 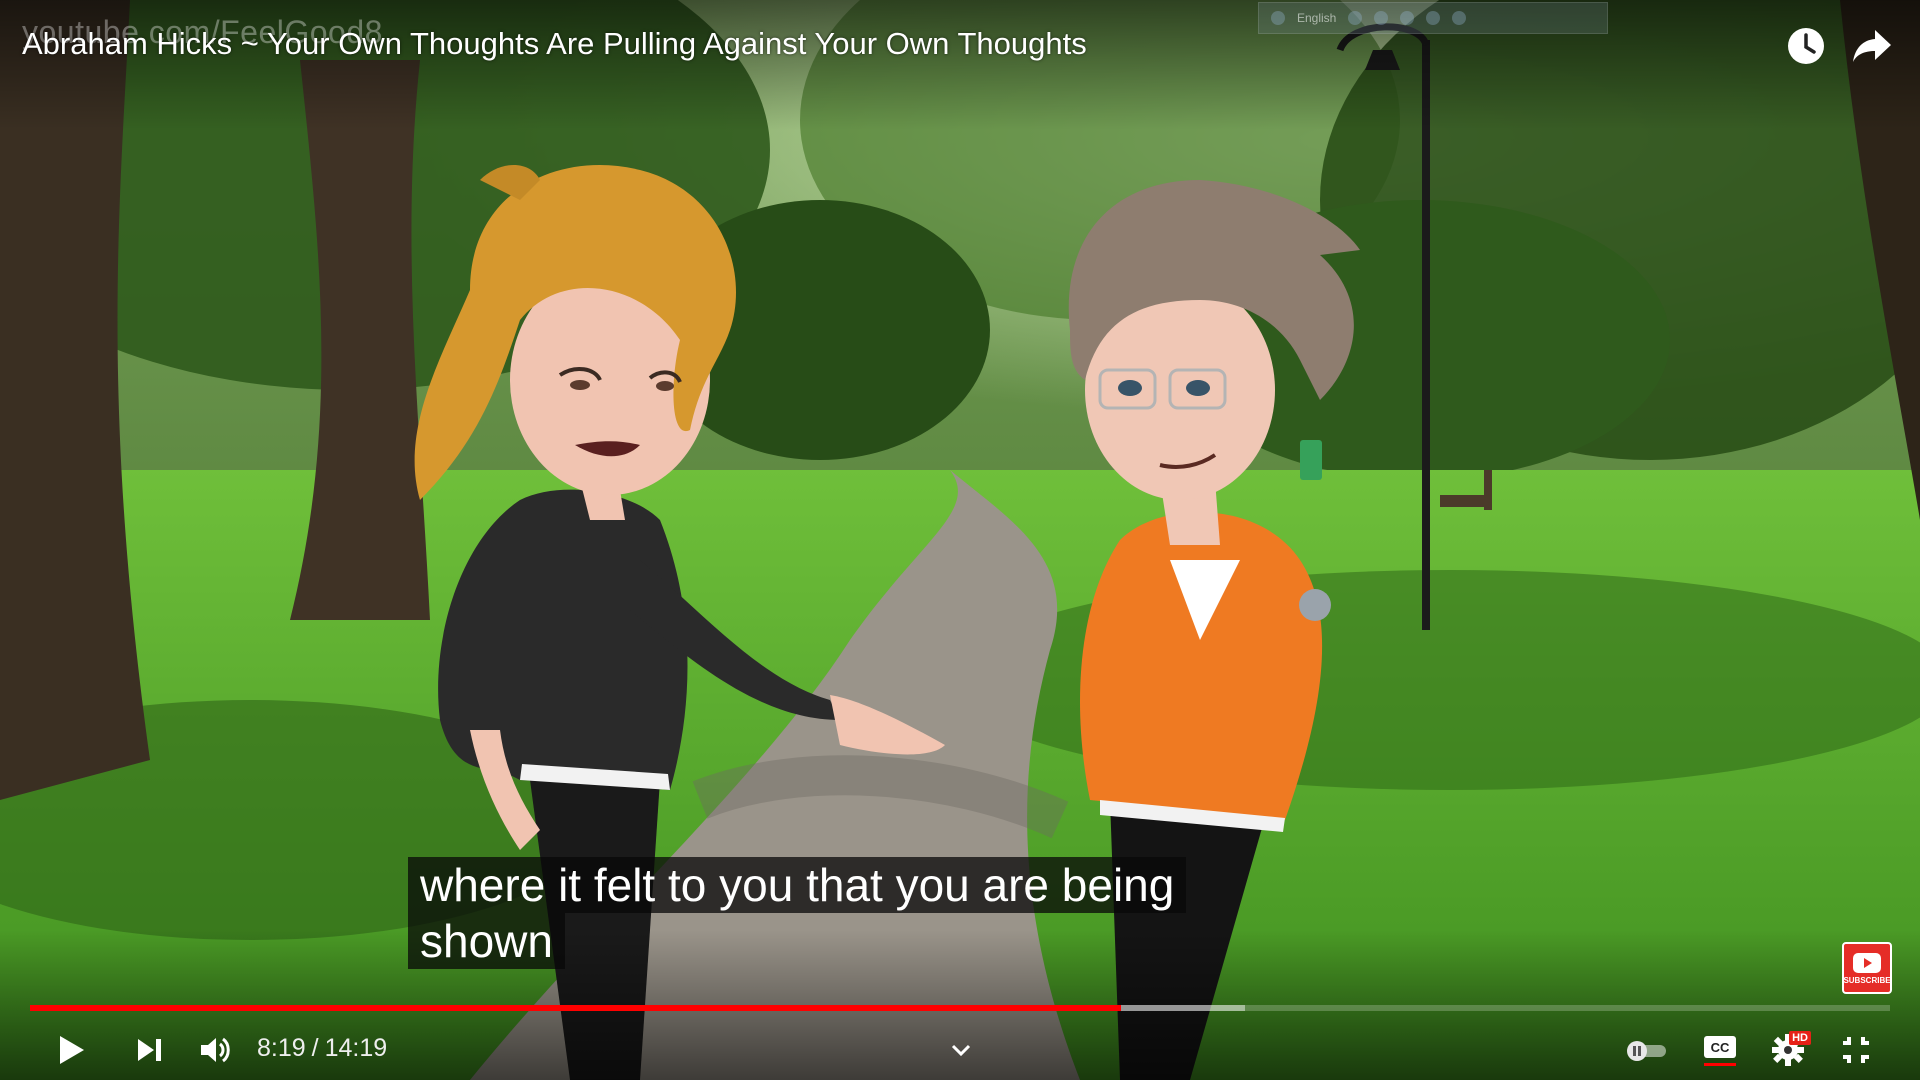 I want to click on embedded-toolbar: English, so click(x=1433, y=18).